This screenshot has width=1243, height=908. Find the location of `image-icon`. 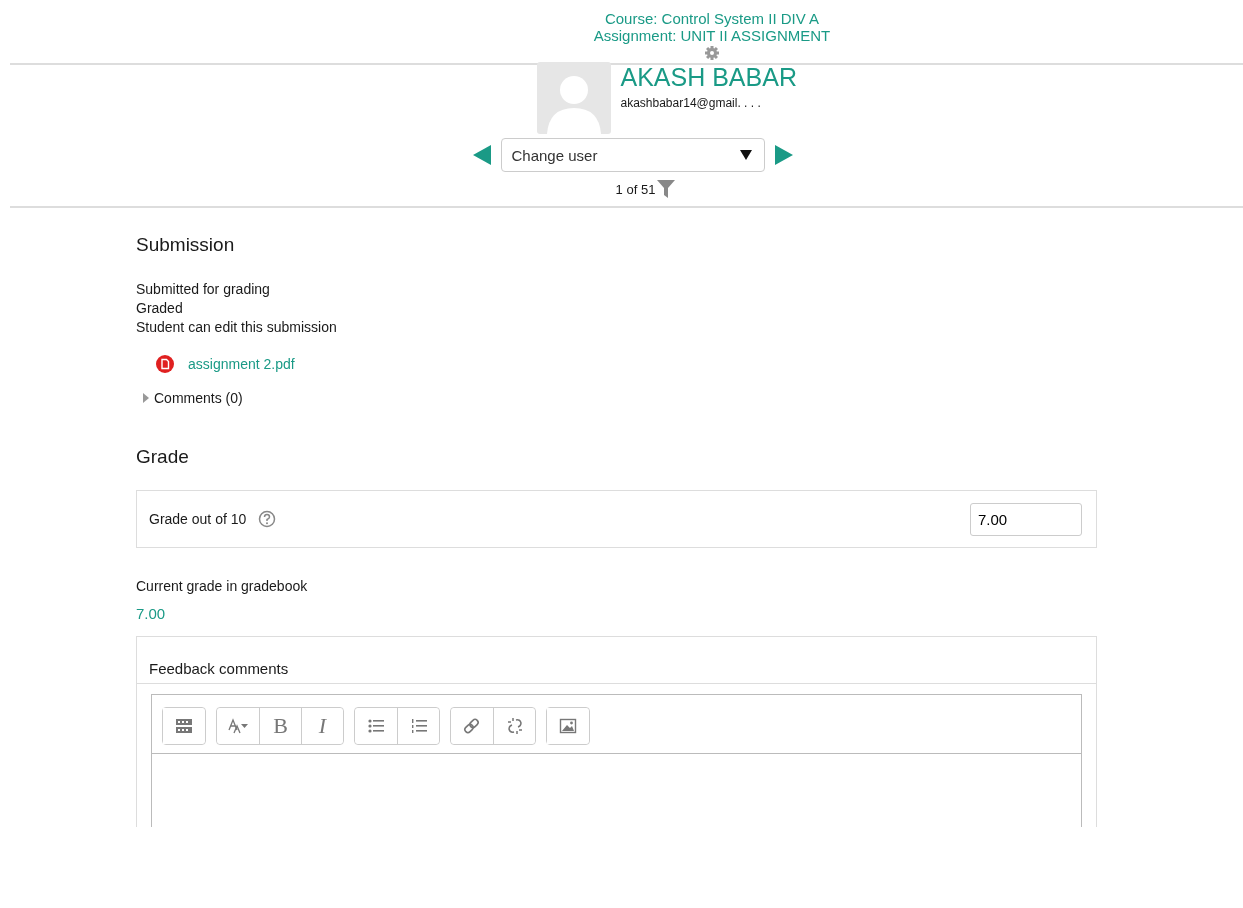

image-icon is located at coordinates (568, 726).